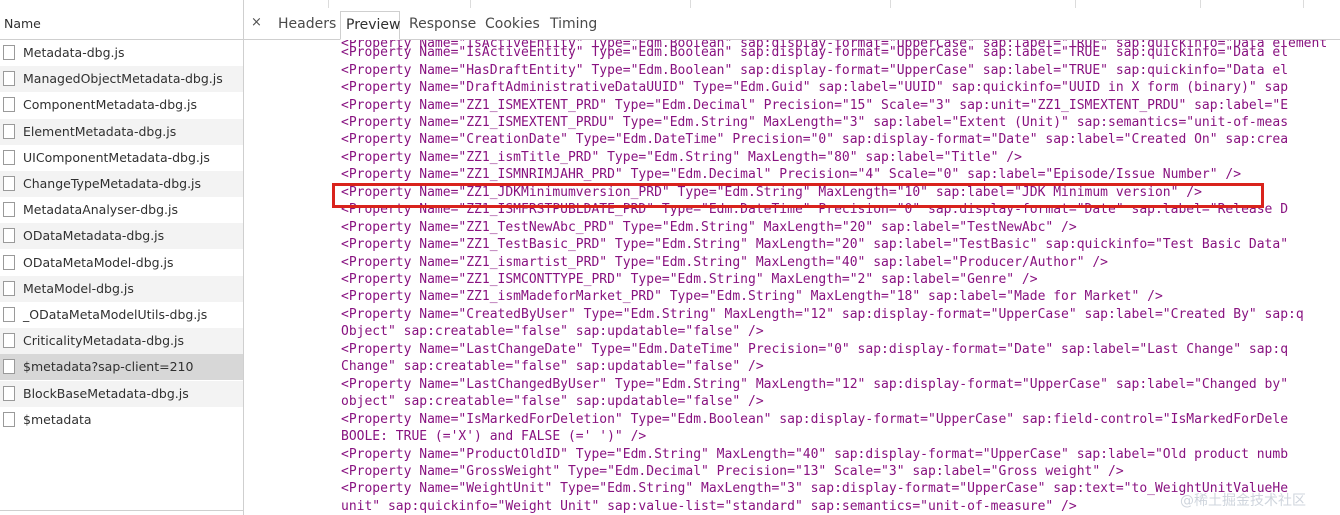 The image size is (1340, 515). What do you see at coordinates (98, 262) in the screenshot?
I see `request-name: ODataMetaModel-dbg.js` at bounding box center [98, 262].